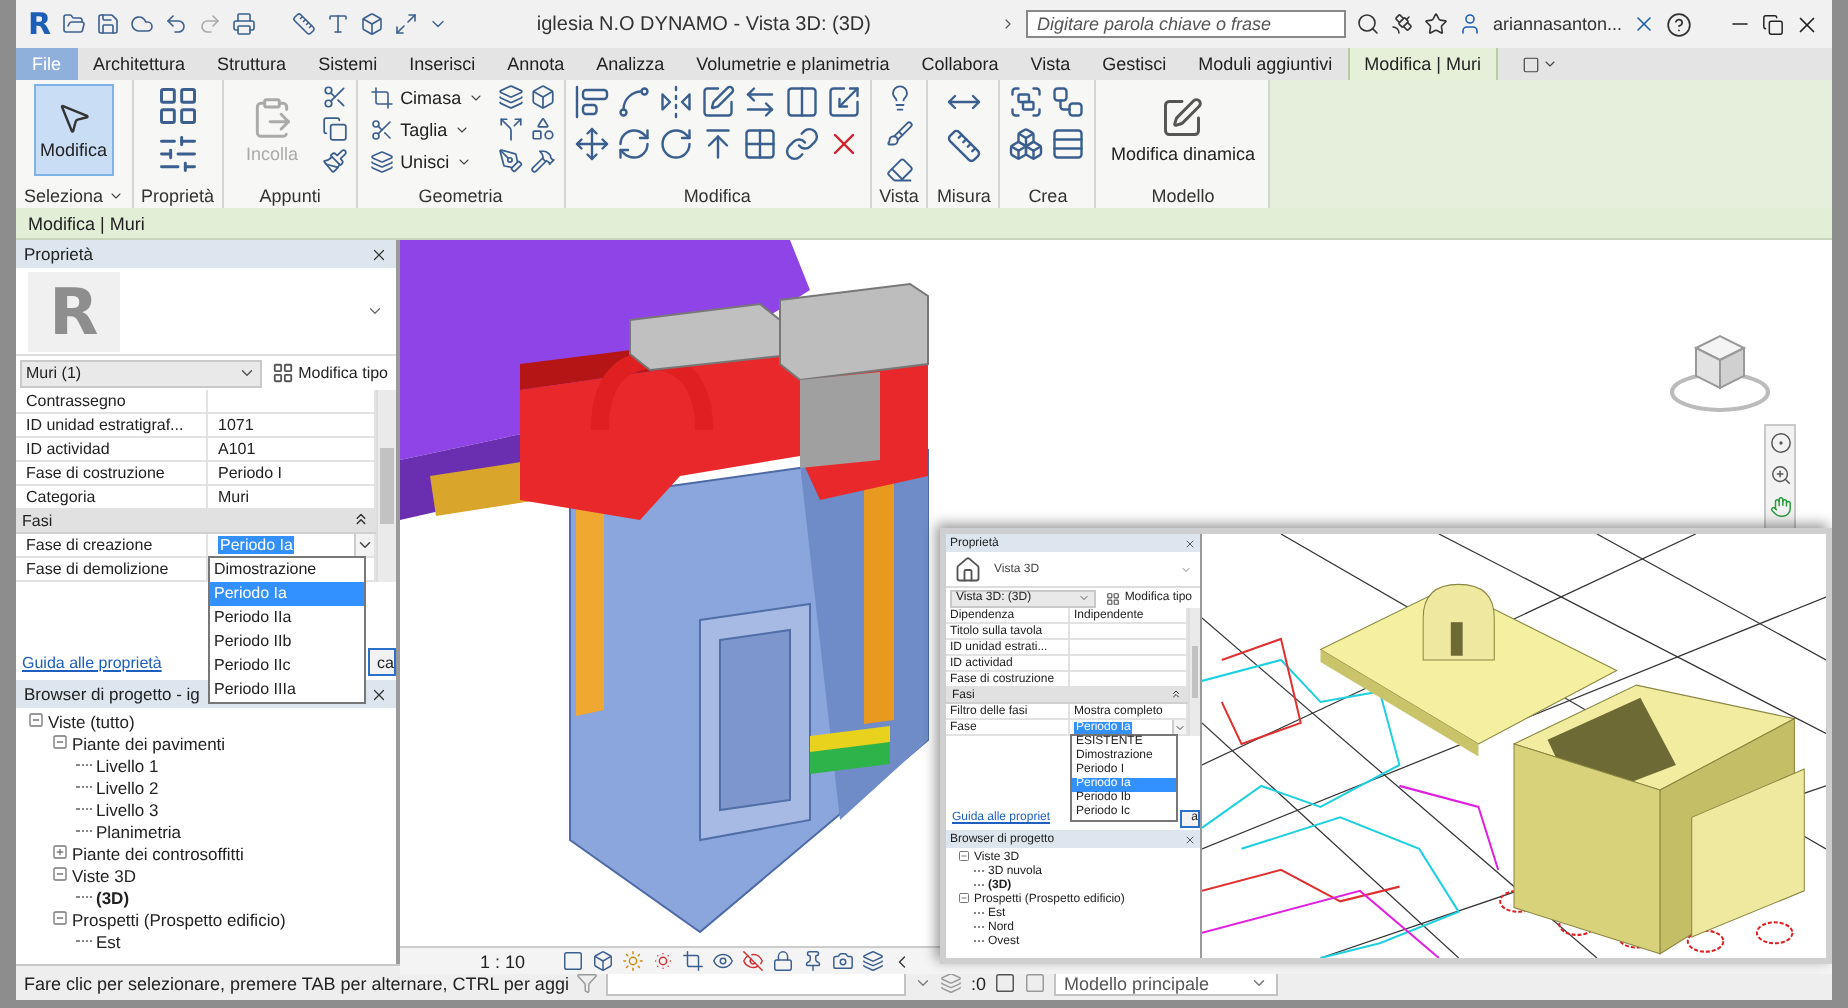 The image size is (1848, 1008). What do you see at coordinates (703, 24) in the screenshot?
I see `window-title: iglesia N.O DYNAMO - Vista 3D: (3D)` at bounding box center [703, 24].